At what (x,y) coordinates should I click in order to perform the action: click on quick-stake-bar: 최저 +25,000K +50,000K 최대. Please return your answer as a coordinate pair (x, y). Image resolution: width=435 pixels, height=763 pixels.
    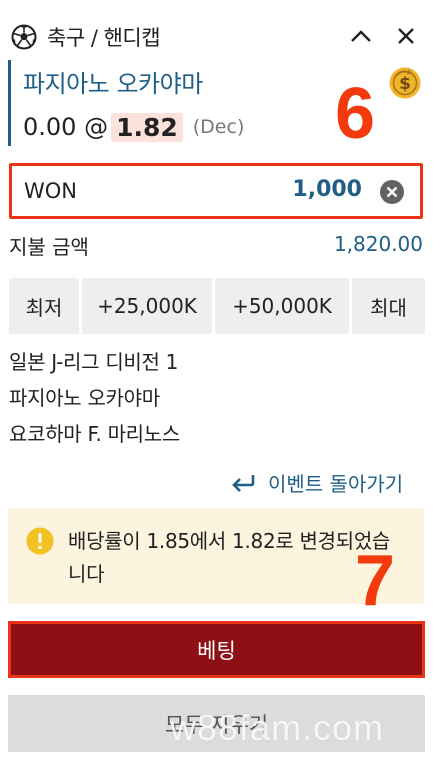
    Looking at the image, I should click on (217, 306).